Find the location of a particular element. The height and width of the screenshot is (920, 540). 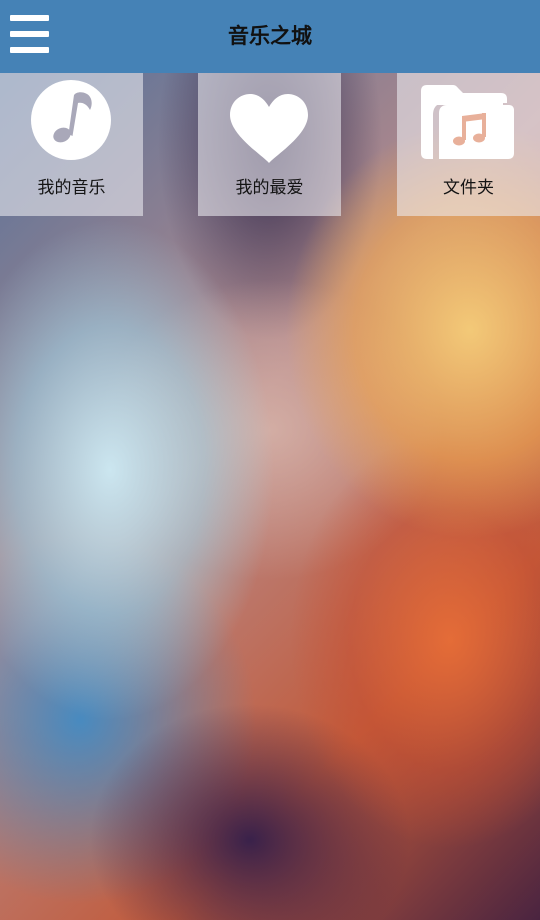

tile-folder-label: 文件夹 is located at coordinates (468, 188).